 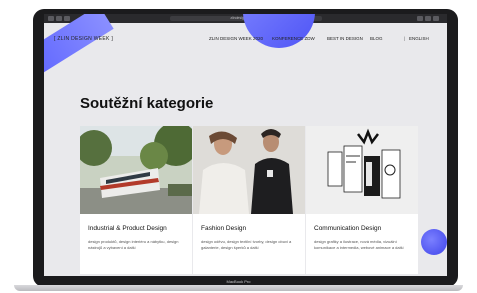 I want to click on site-logo: [ ZLIN DESIGN WEEK ], so click(x=83, y=39).